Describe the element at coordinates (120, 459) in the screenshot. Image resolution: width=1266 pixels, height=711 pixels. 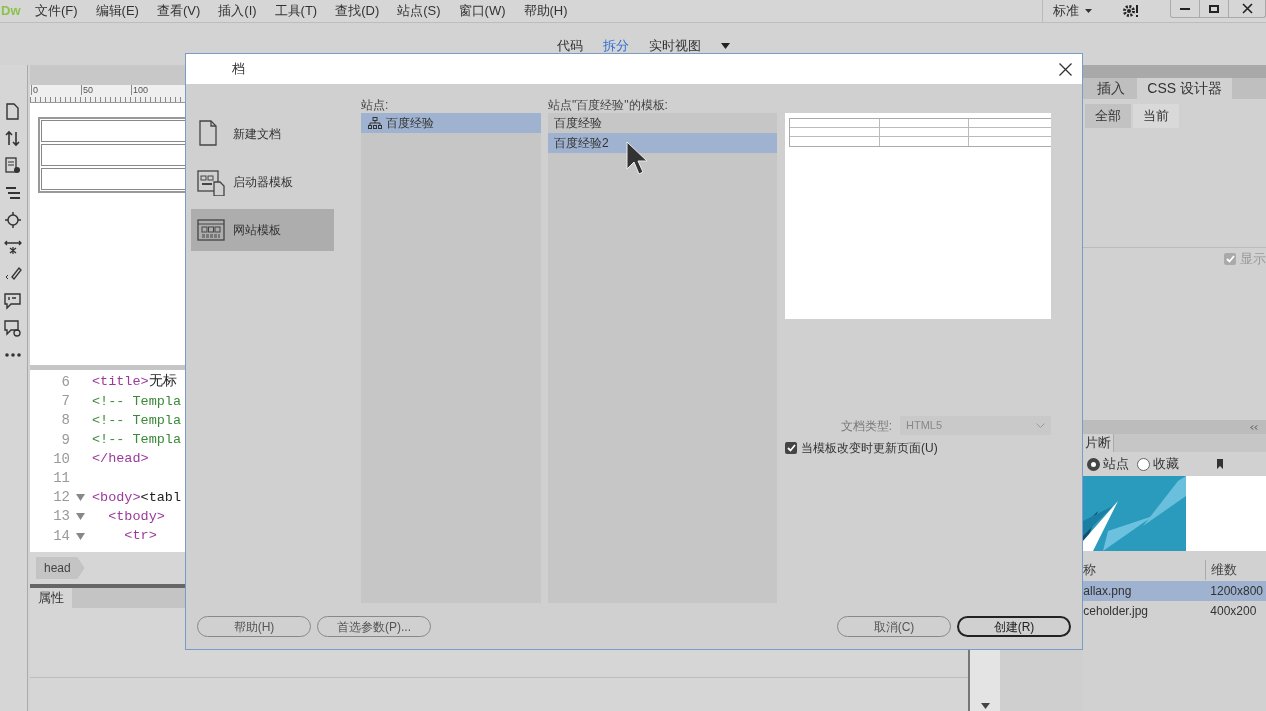
I see `code-line: </head>` at that location.